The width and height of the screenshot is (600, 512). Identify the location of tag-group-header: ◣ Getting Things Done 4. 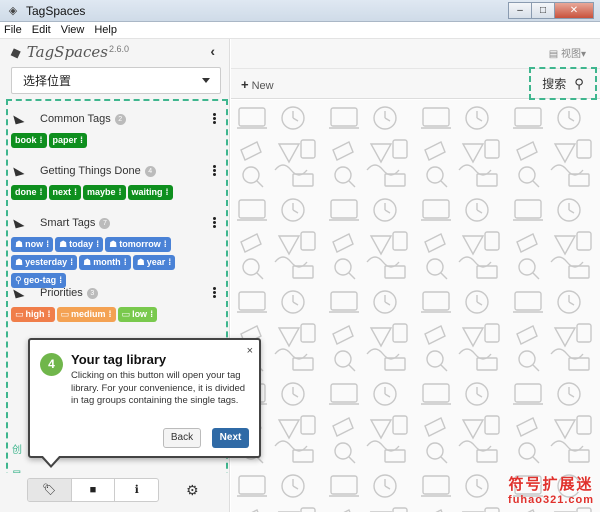
(117, 171).